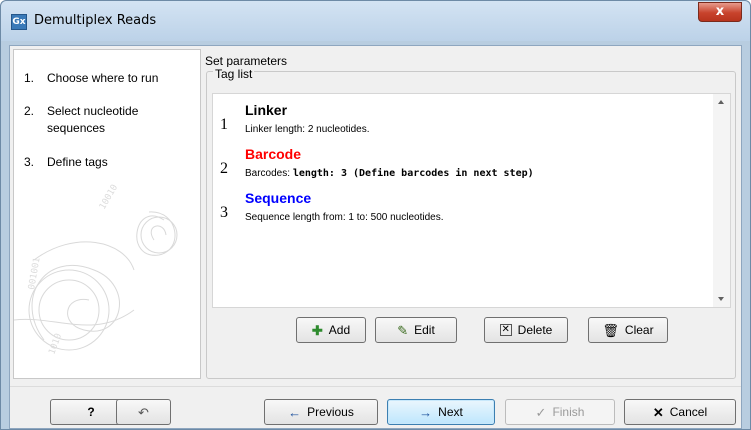  I want to click on window-title: Demultiplex Reads, so click(95, 20).